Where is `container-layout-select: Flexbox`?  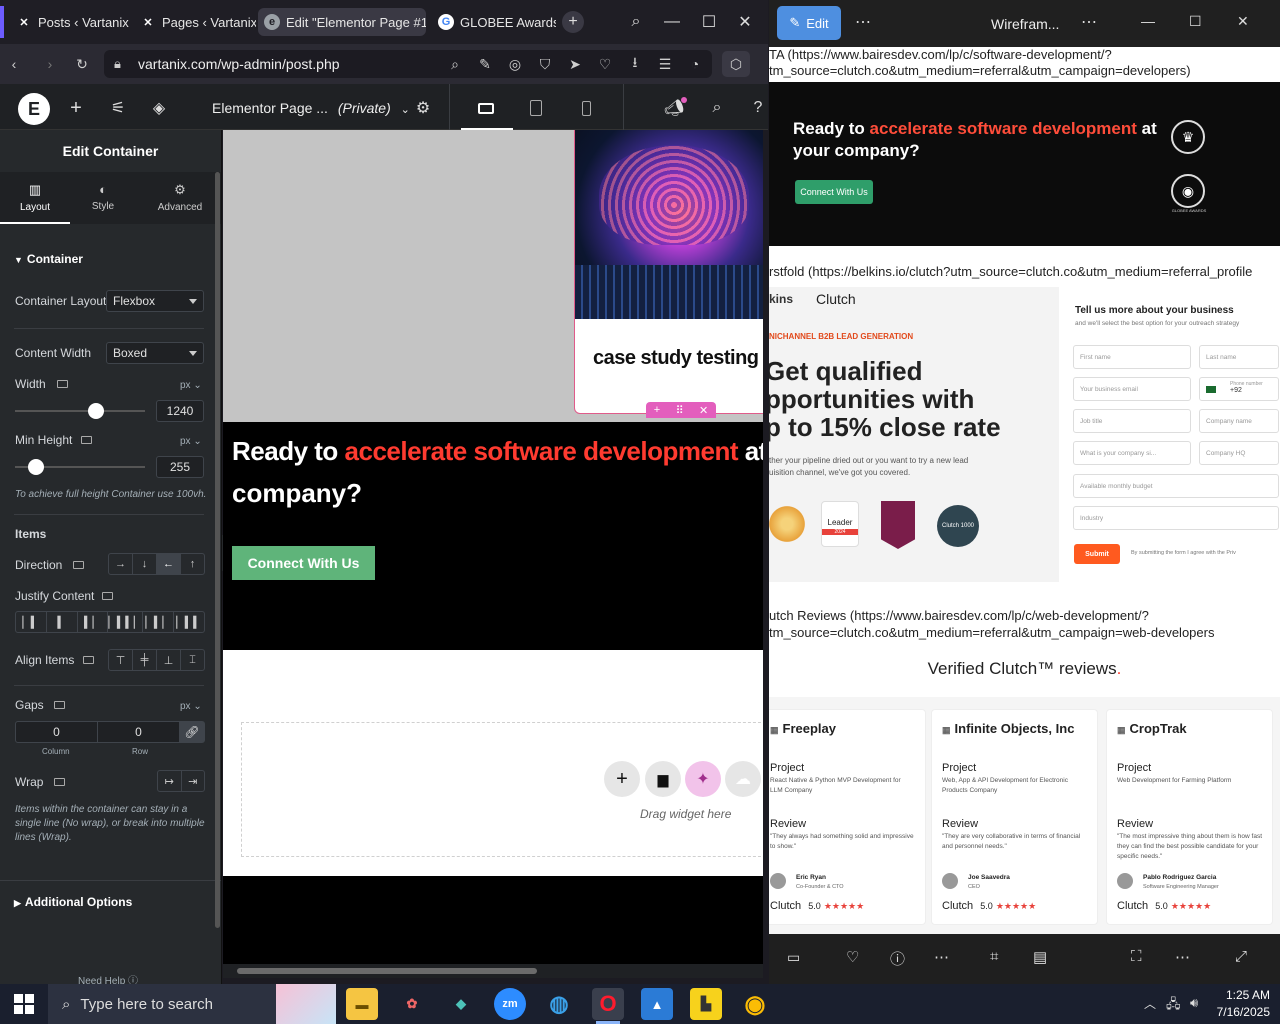 container-layout-select: Flexbox is located at coordinates (155, 301).